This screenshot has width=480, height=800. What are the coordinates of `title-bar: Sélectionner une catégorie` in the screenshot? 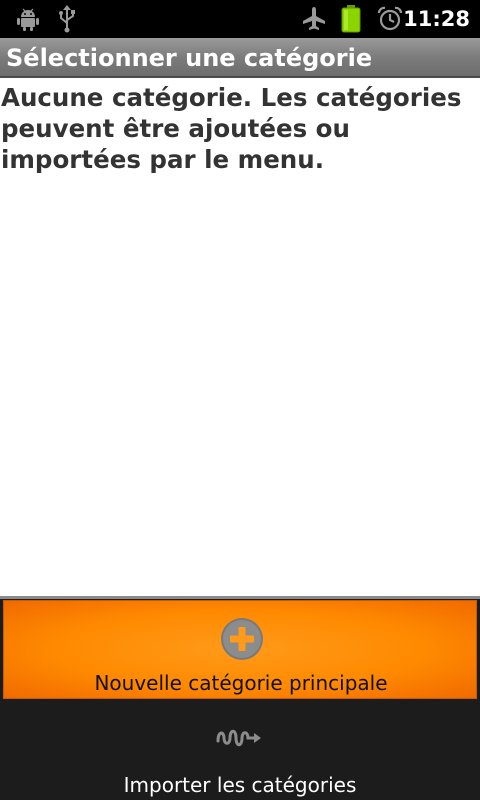 It's located at (240, 58).